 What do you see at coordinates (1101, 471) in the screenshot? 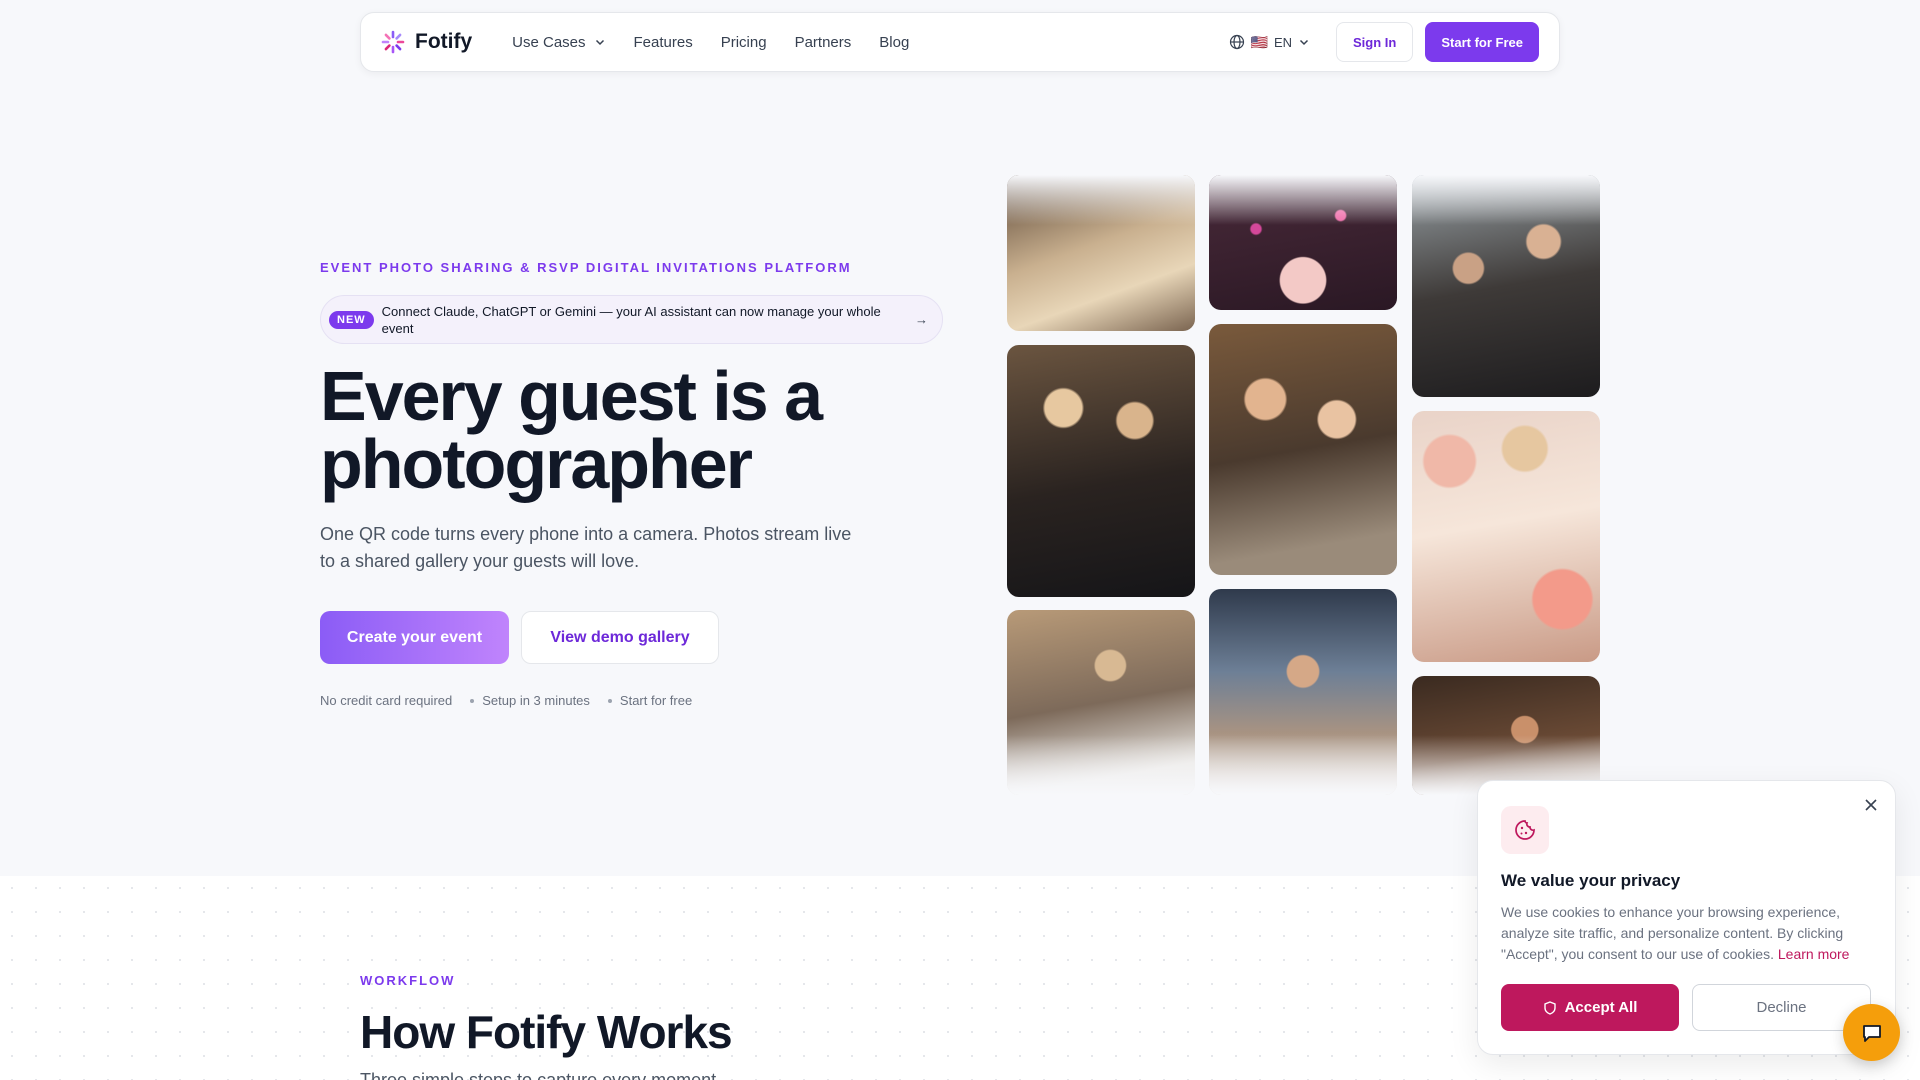
I see `photo-grooms-embrace` at bounding box center [1101, 471].